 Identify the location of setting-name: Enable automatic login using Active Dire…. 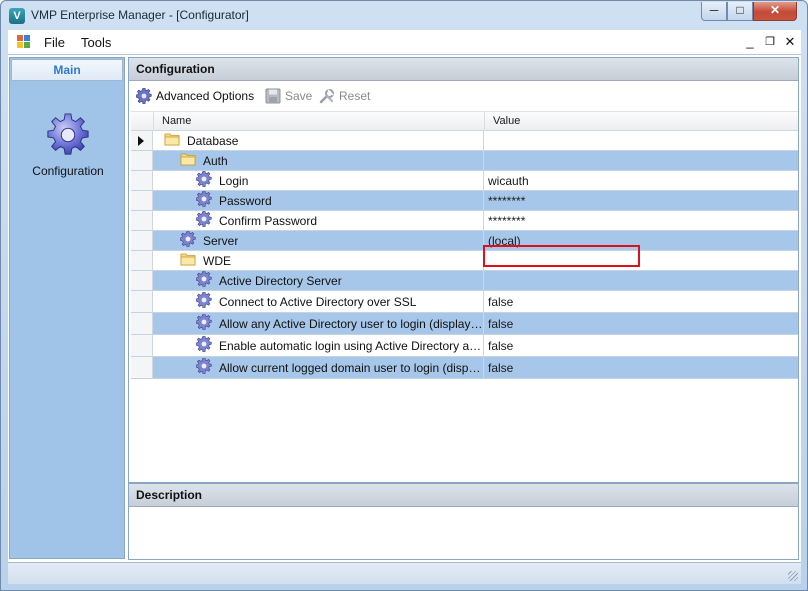
(351, 345).